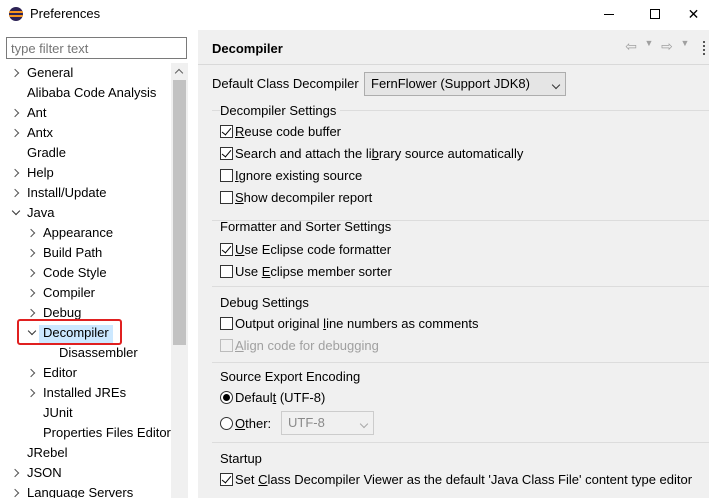  I want to click on use-eclipse-code-formatter-checkbox, so click(226, 249).